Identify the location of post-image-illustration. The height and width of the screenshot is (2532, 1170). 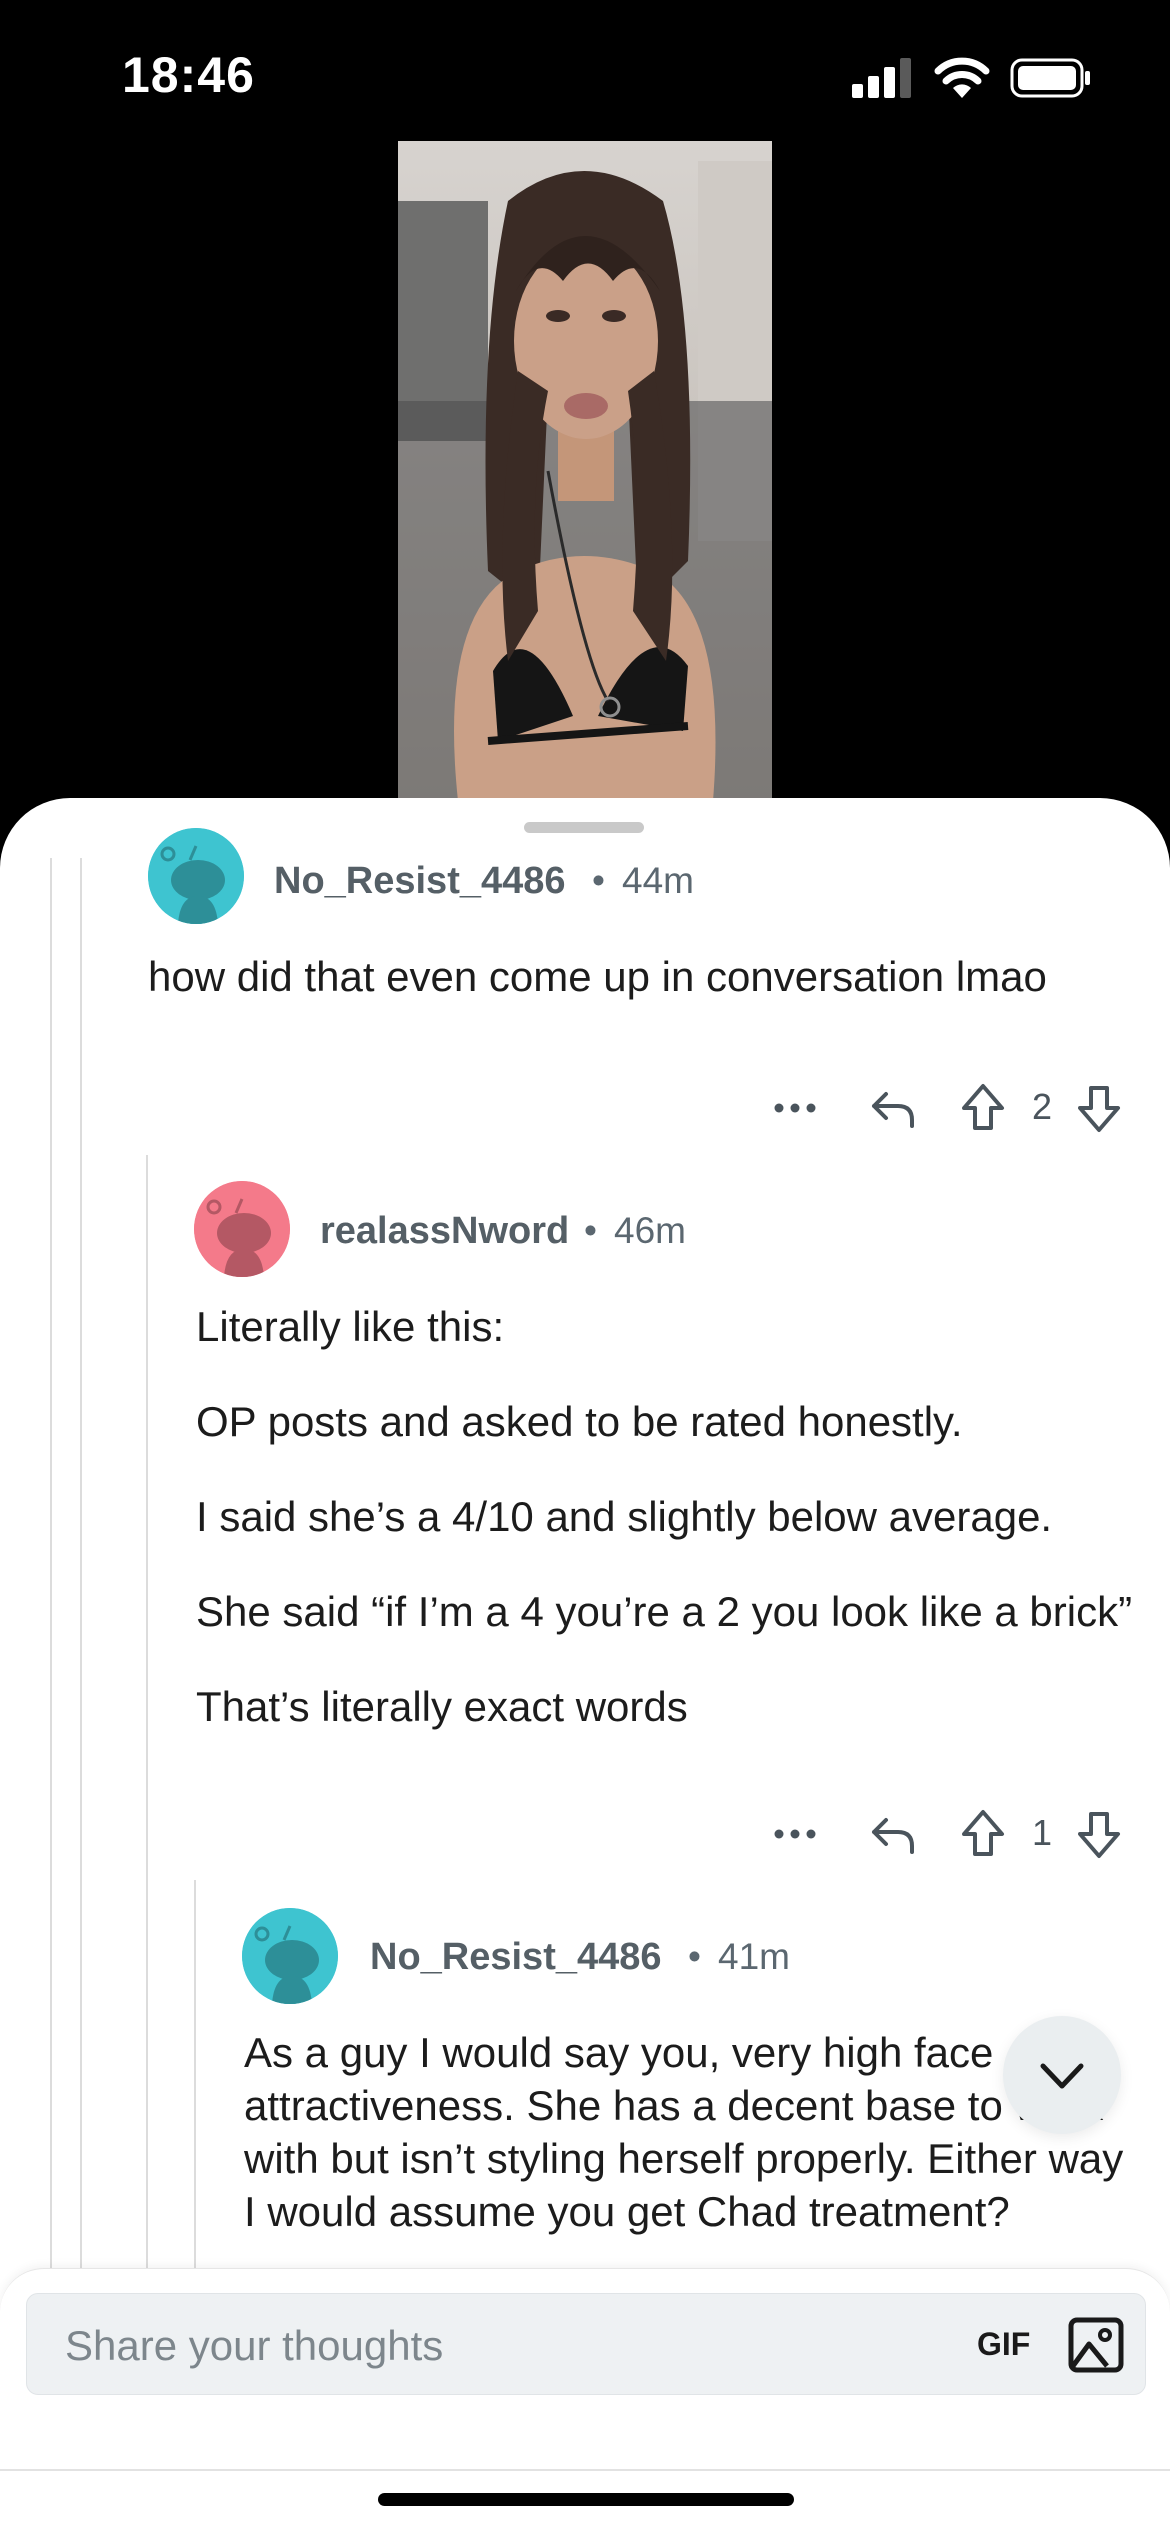
(585, 471).